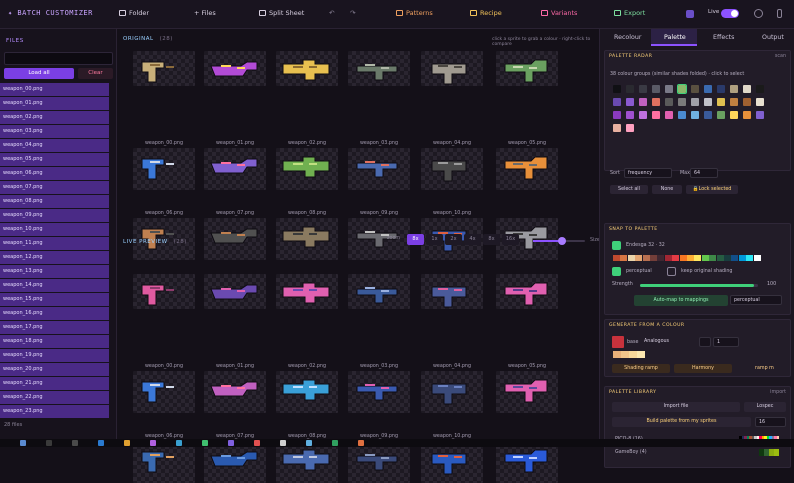 The image size is (794, 483). Describe the element at coordinates (54, 215) in the screenshot. I see `file-list-item: weapon_09.png` at that location.